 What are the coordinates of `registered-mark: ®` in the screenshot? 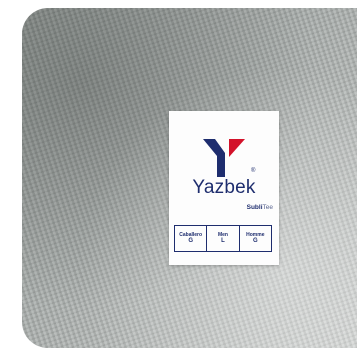 It's located at (253, 171).